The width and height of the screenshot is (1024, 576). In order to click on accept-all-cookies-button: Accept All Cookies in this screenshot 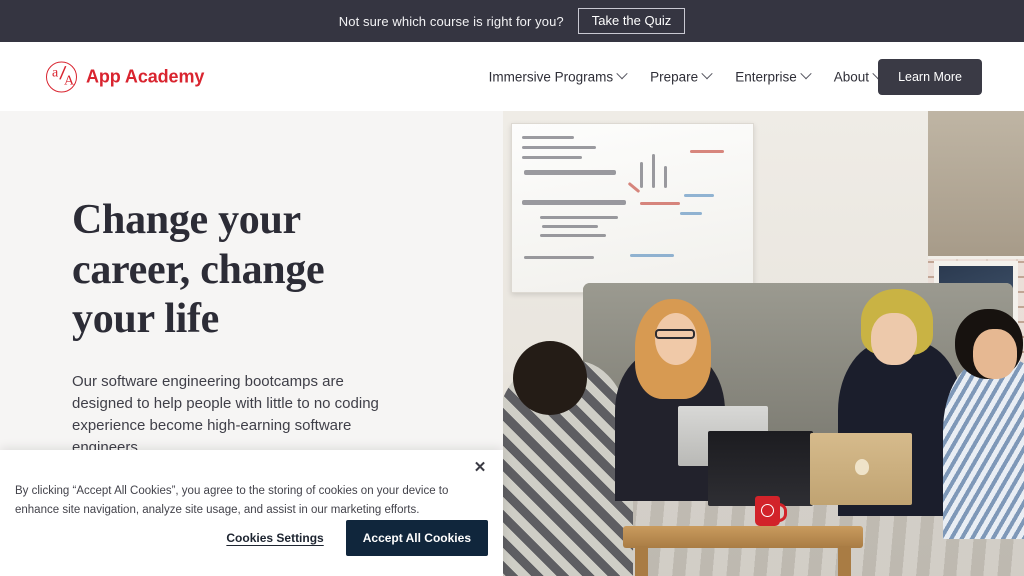, I will do `click(416, 538)`.